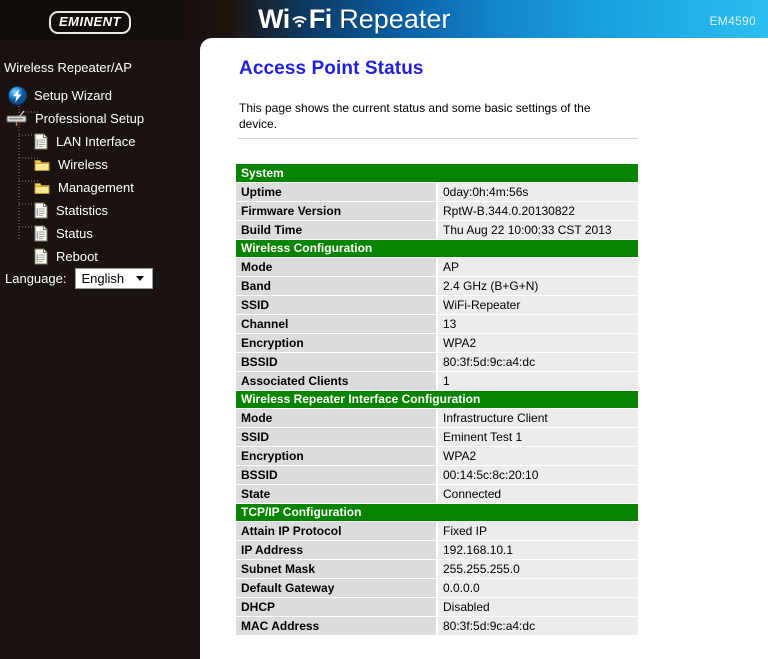 The image size is (768, 659). Describe the element at coordinates (96, 141) in the screenshot. I see `sidebar-item-label: LAN Interface` at that location.